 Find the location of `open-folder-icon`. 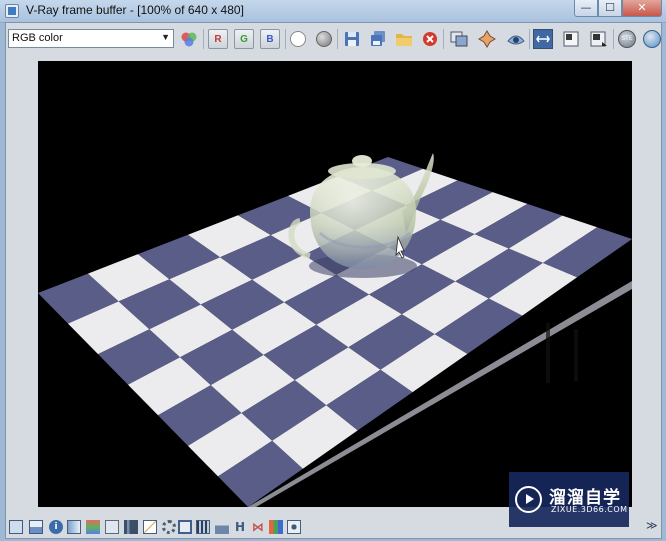

open-folder-icon is located at coordinates (404, 39).